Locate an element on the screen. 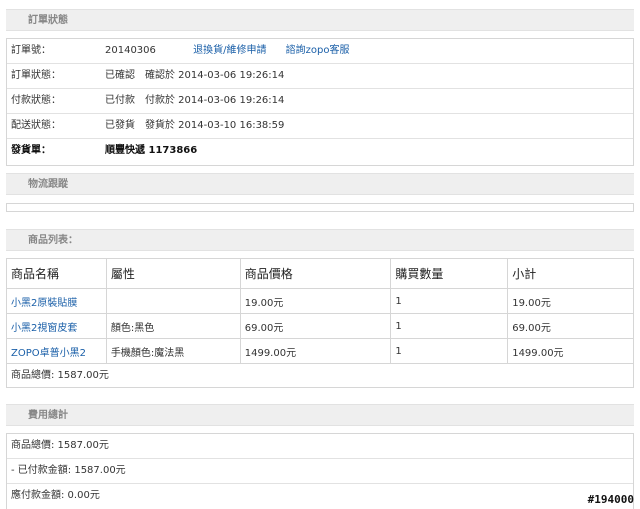 The image size is (640, 509). product-attr: 手機顏色:魔法黑 is located at coordinates (173, 351).